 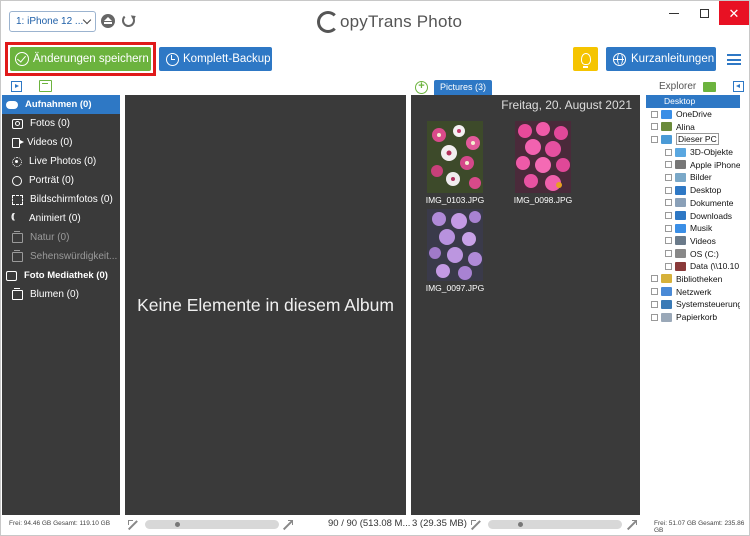 I want to click on explorer-tree-item: OneDrive, so click(x=697, y=114).